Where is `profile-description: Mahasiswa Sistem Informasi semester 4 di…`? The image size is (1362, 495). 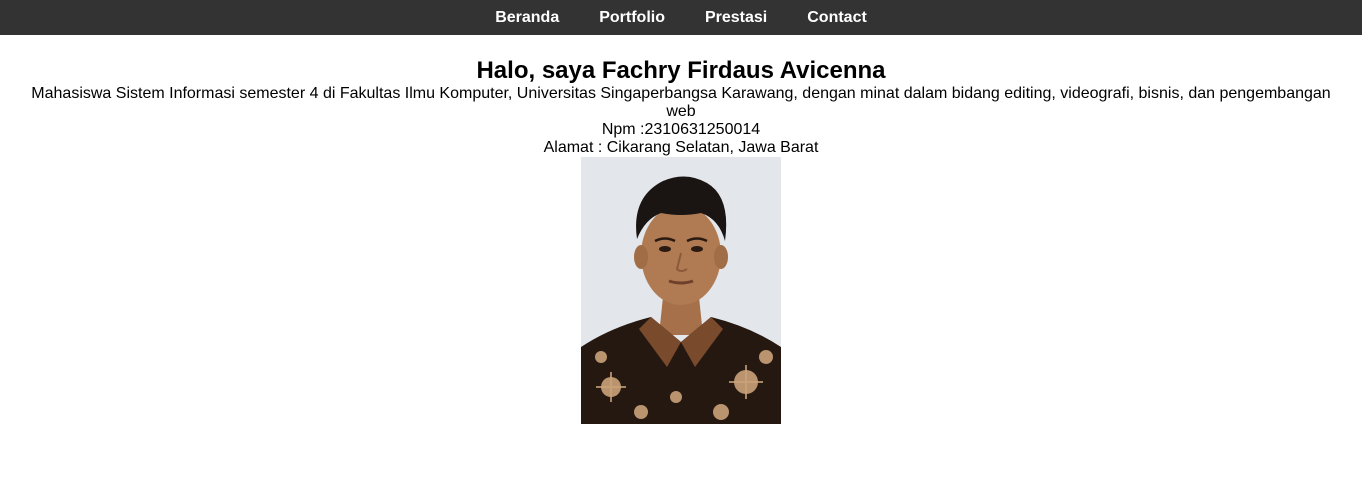
profile-description: Mahasiswa Sistem Informasi semester 4 di… is located at coordinates (681, 102).